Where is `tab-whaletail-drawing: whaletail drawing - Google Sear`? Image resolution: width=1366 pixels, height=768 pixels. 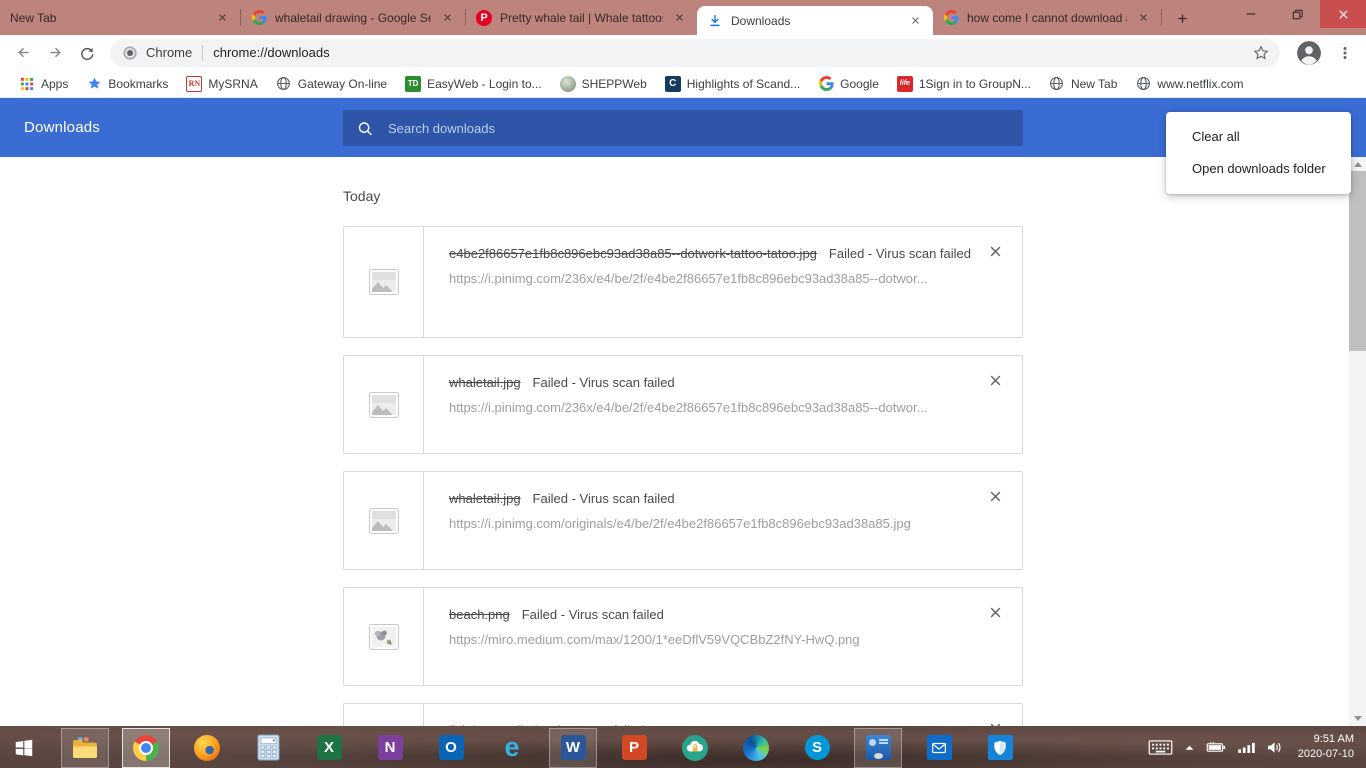
tab-whaletail-drawing: whaletail drawing - Google Sear is located at coordinates (353, 17).